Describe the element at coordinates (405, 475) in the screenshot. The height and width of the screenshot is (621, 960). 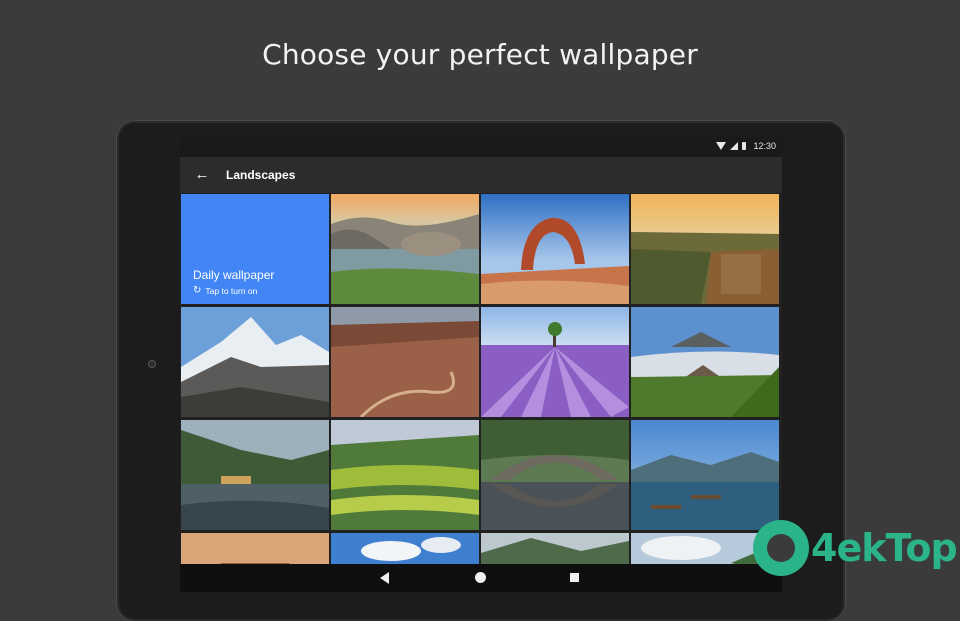
I see `wallpaper-rice-terraces` at that location.